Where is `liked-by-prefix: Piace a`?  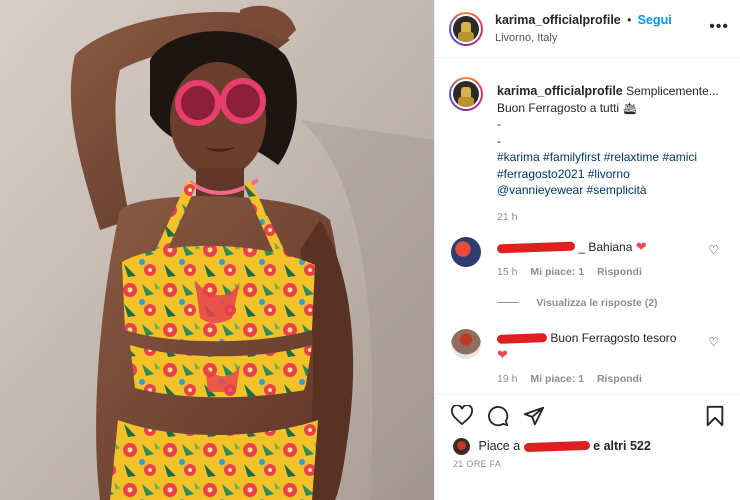
liked-by-prefix: Piace a is located at coordinates (499, 445).